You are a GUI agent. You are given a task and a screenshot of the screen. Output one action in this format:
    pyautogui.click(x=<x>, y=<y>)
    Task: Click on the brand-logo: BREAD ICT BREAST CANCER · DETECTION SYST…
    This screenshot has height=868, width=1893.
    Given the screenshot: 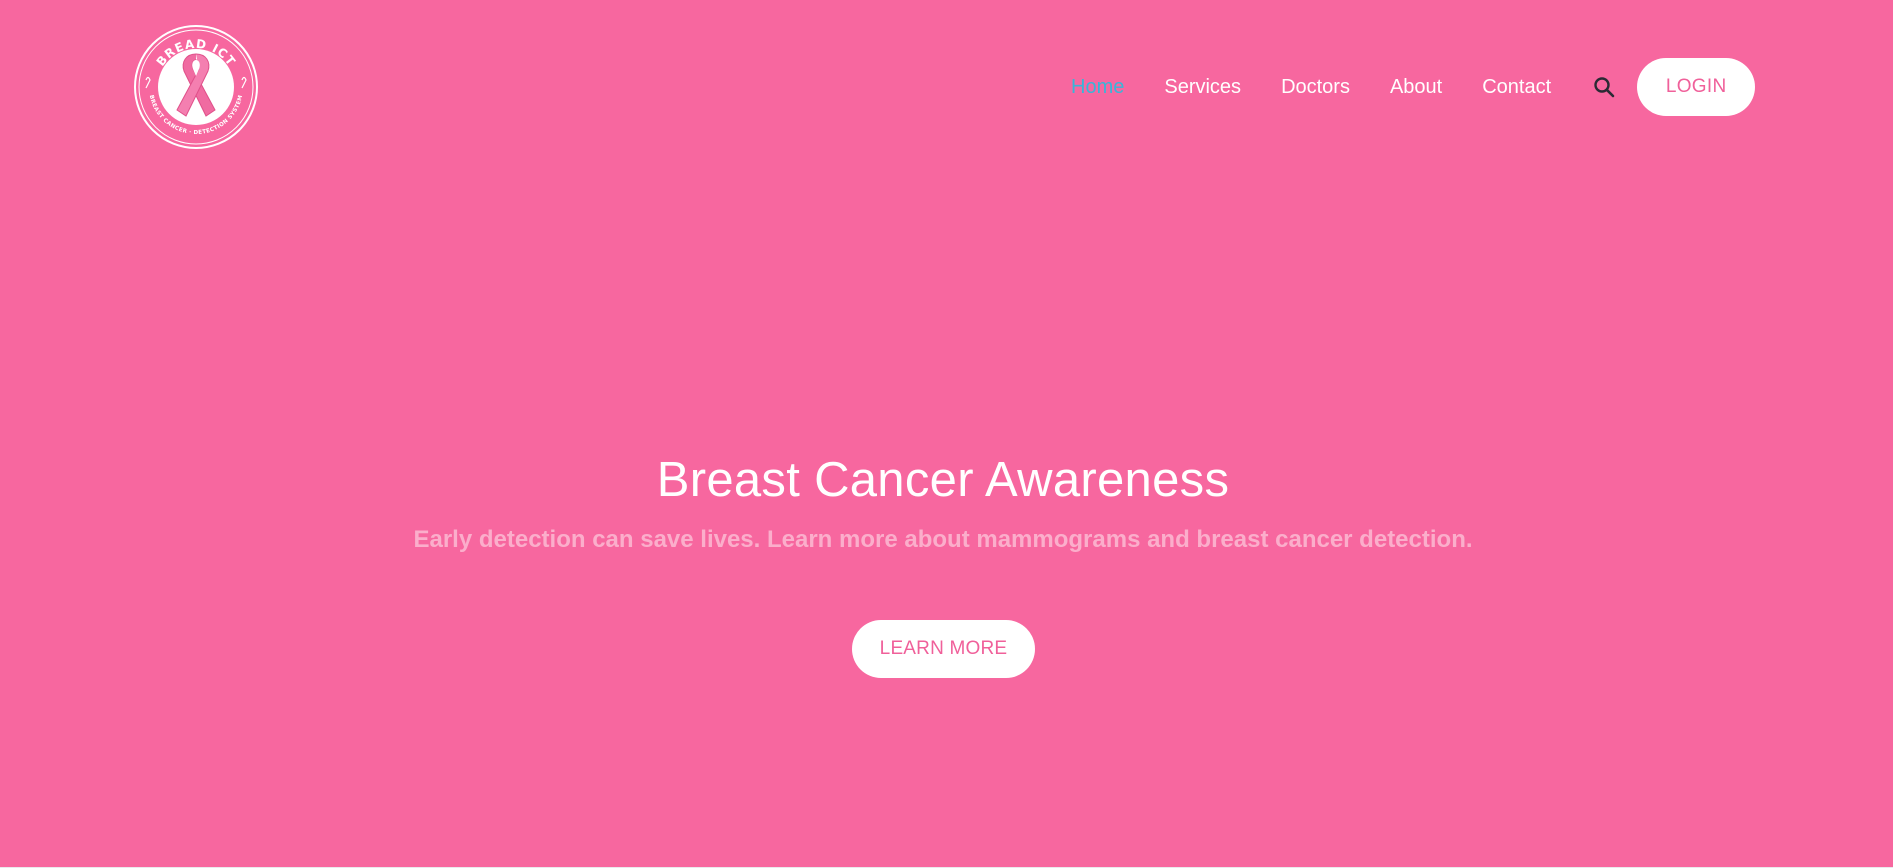 What is the action you would take?
    pyautogui.click(x=196, y=87)
    